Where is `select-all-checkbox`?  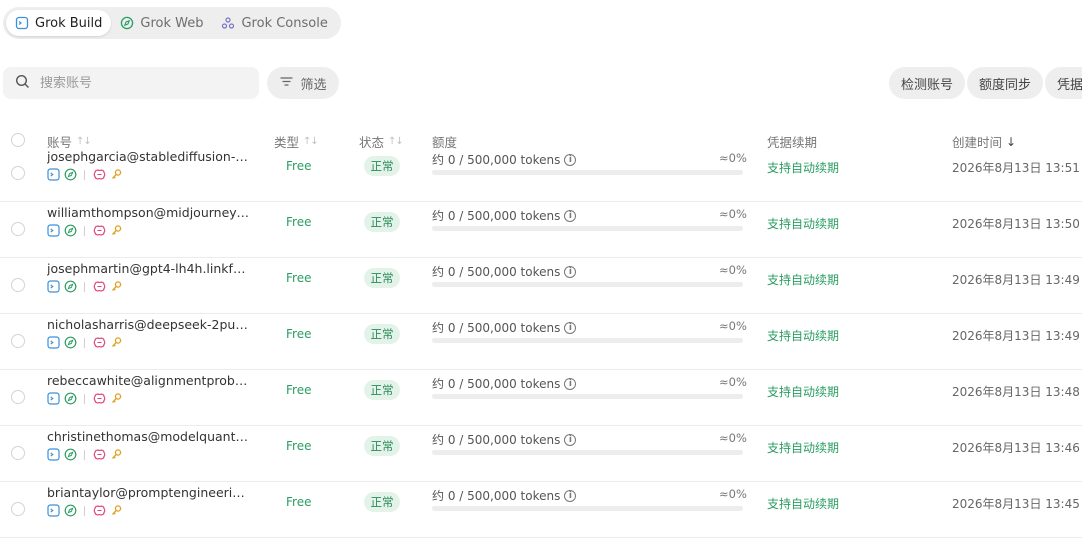 select-all-checkbox is located at coordinates (18, 140).